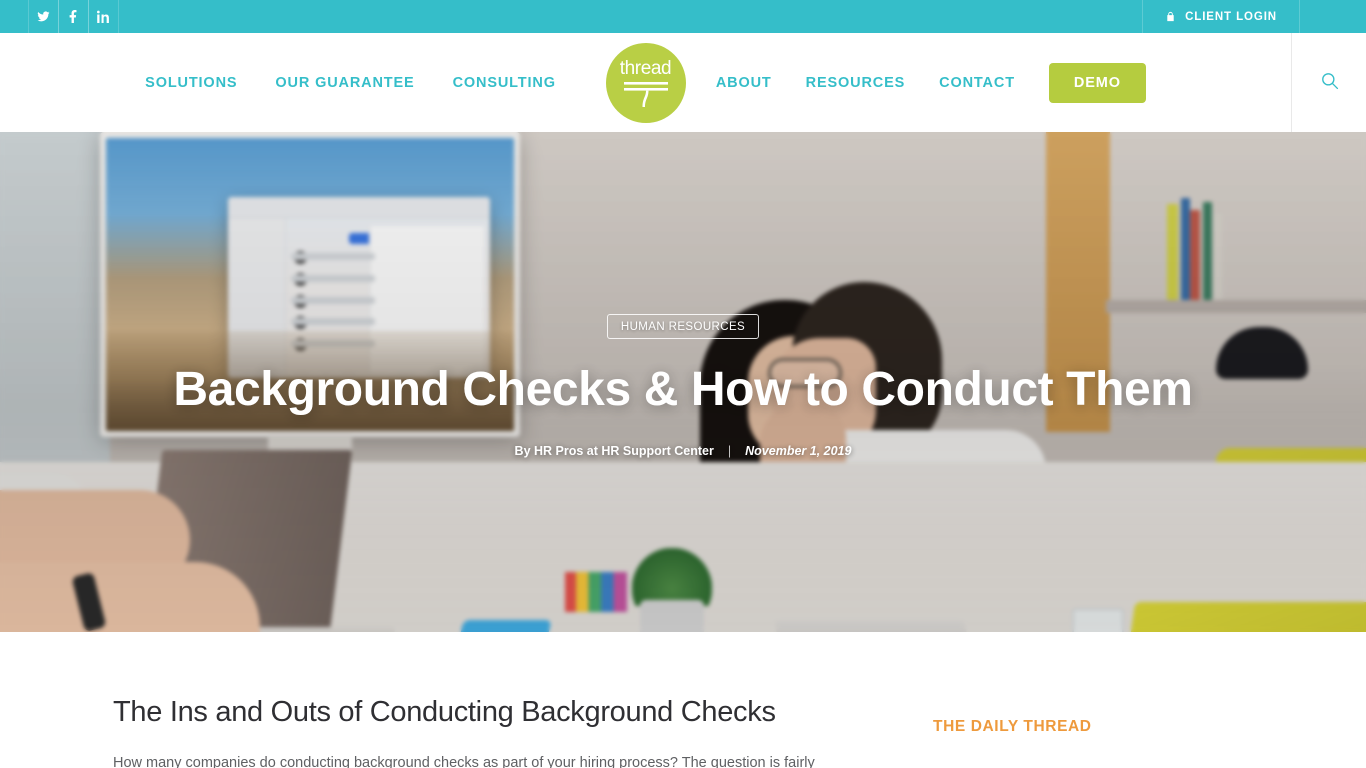  I want to click on client-login-button: CLIENT LOGIN, so click(1221, 16).